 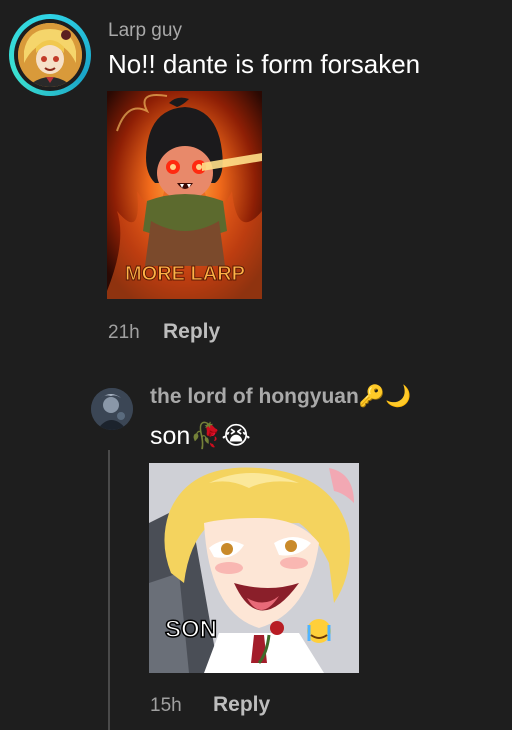 I want to click on reply-time: 15h, so click(x=166, y=705).